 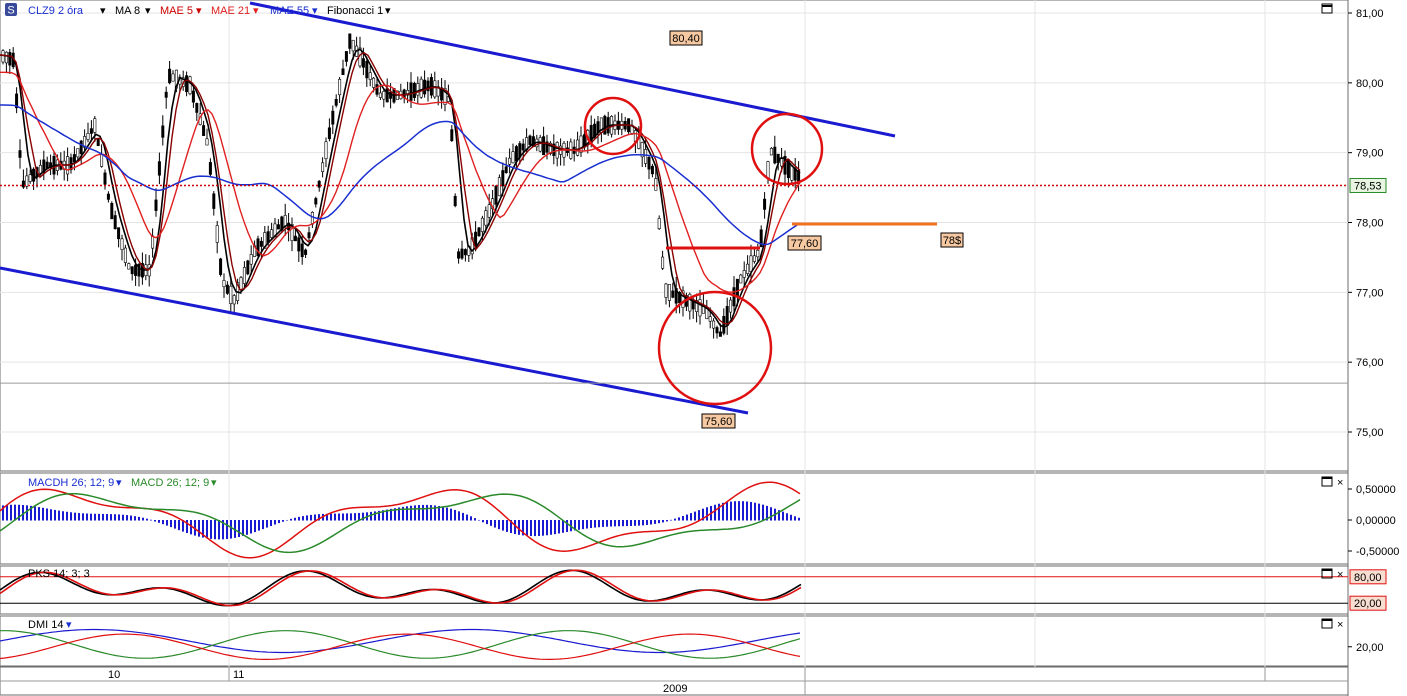 I want to click on svg-text: 80,40, so click(x=686, y=39).